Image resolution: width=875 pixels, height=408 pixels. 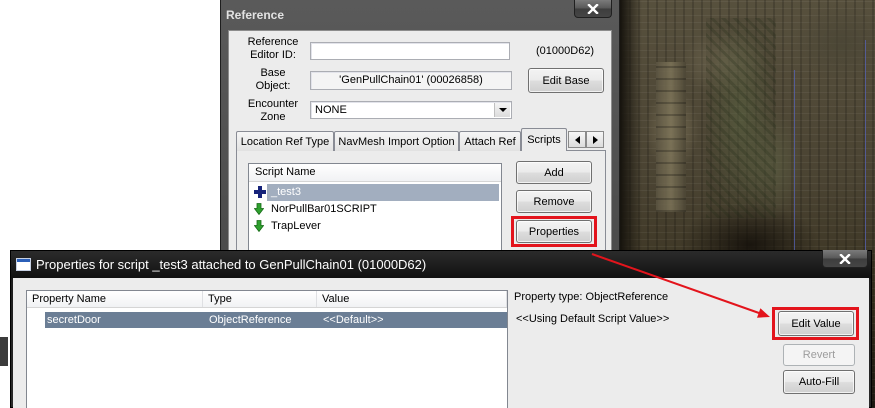 What do you see at coordinates (544, 139) in the screenshot?
I see `tab-scripts: Scripts` at bounding box center [544, 139].